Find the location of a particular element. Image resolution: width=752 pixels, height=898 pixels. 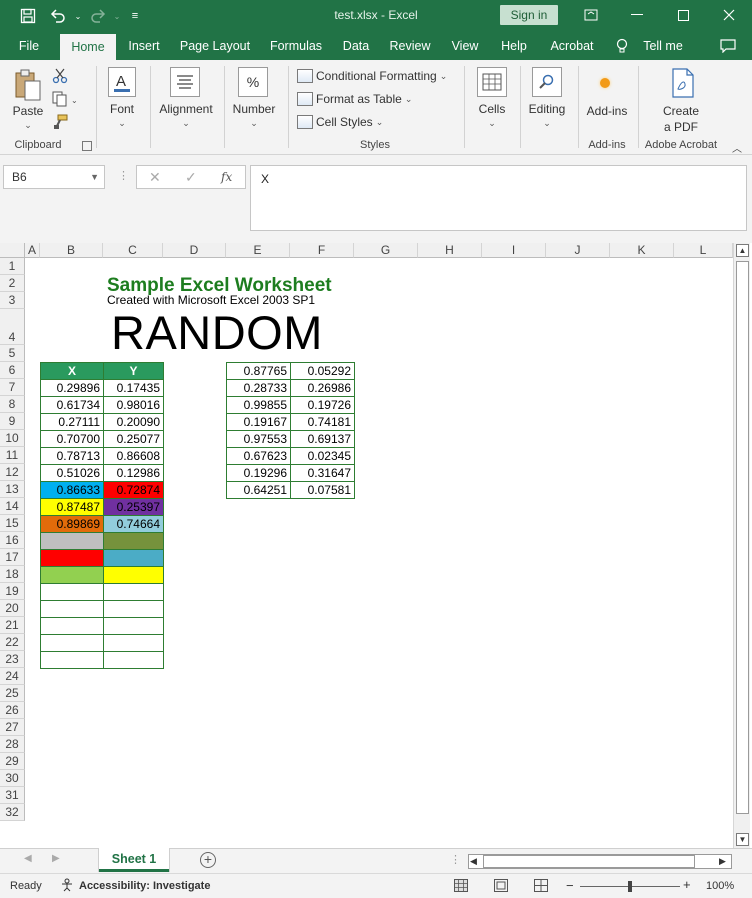

table1-cell: 0.27111 is located at coordinates (72, 422).